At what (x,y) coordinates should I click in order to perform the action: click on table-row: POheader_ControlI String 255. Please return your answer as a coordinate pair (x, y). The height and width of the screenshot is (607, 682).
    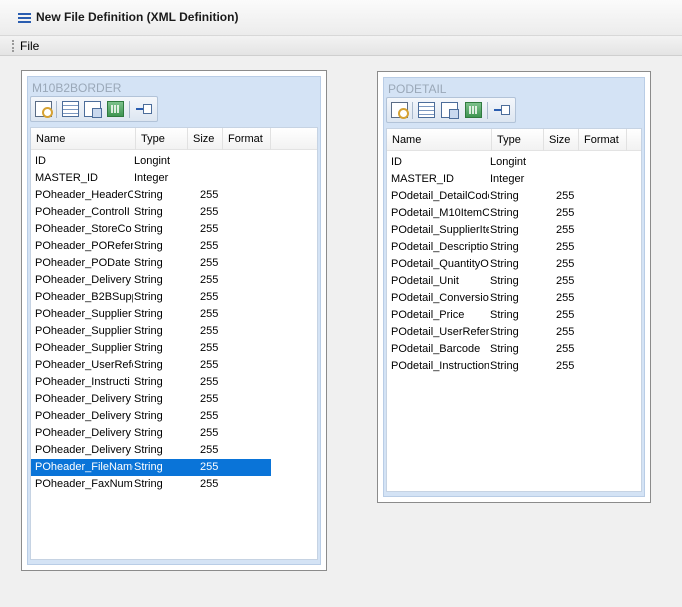
    Looking at the image, I should click on (174, 212).